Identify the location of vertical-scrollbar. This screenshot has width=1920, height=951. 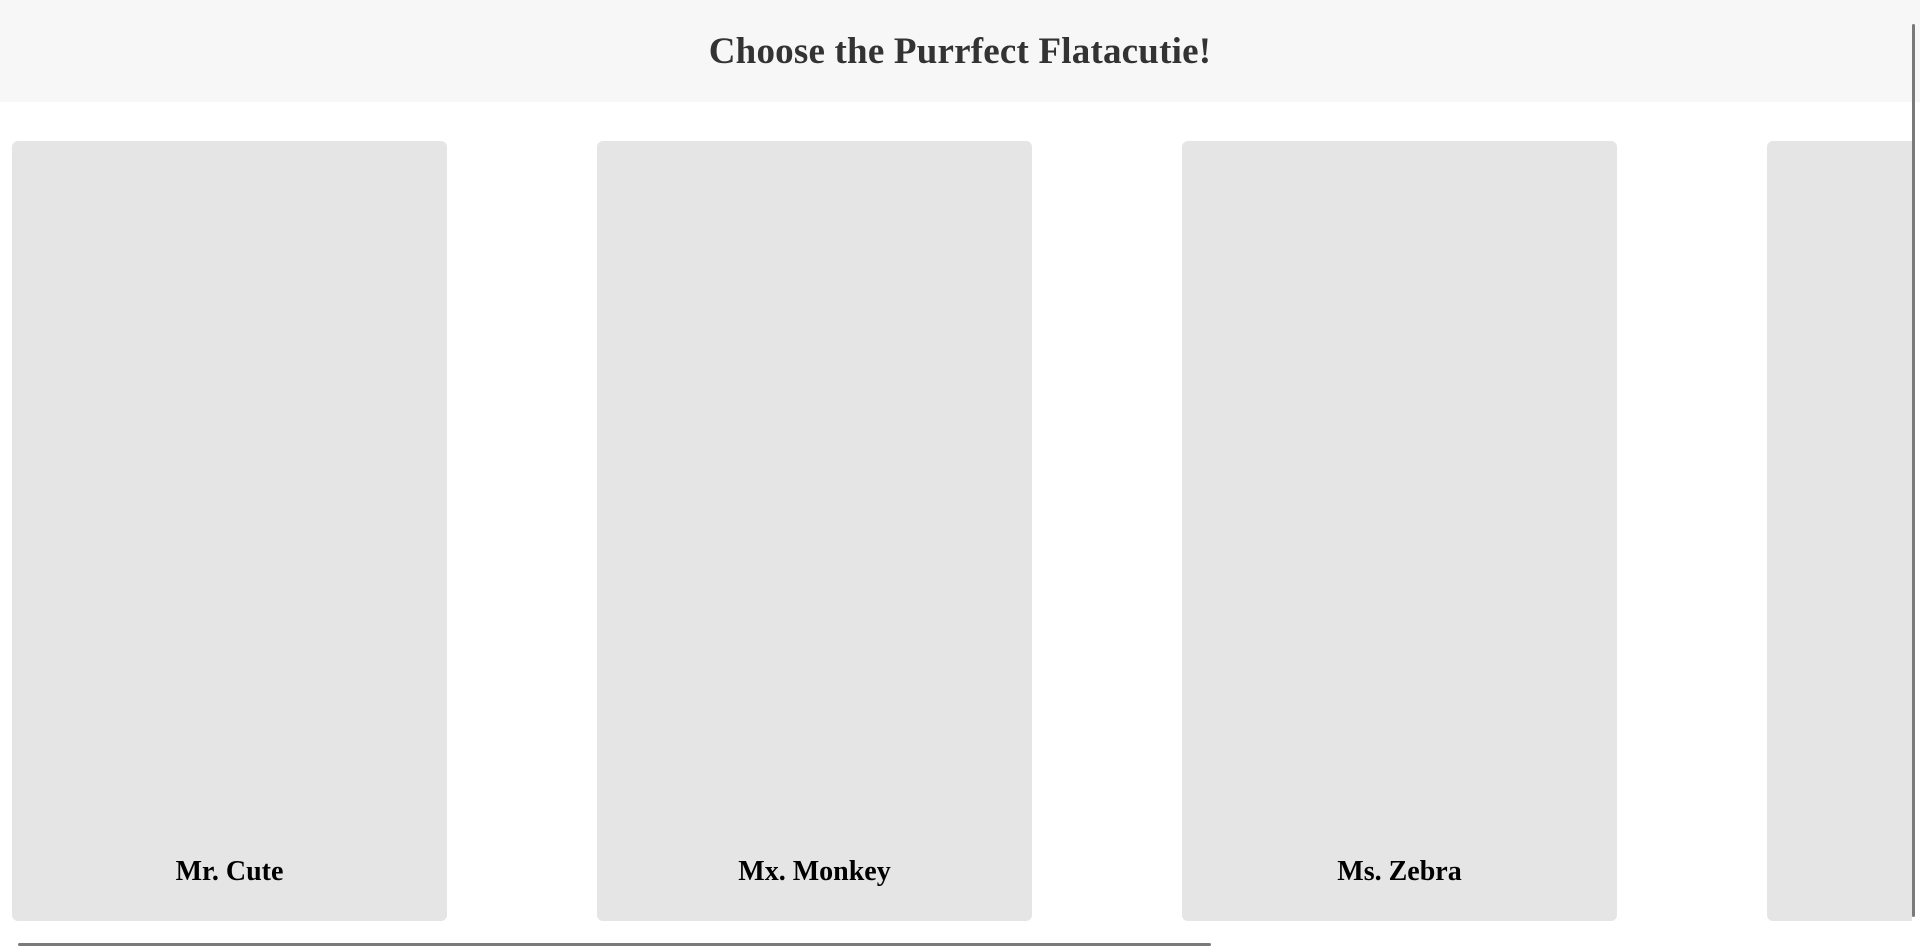
(1913, 470).